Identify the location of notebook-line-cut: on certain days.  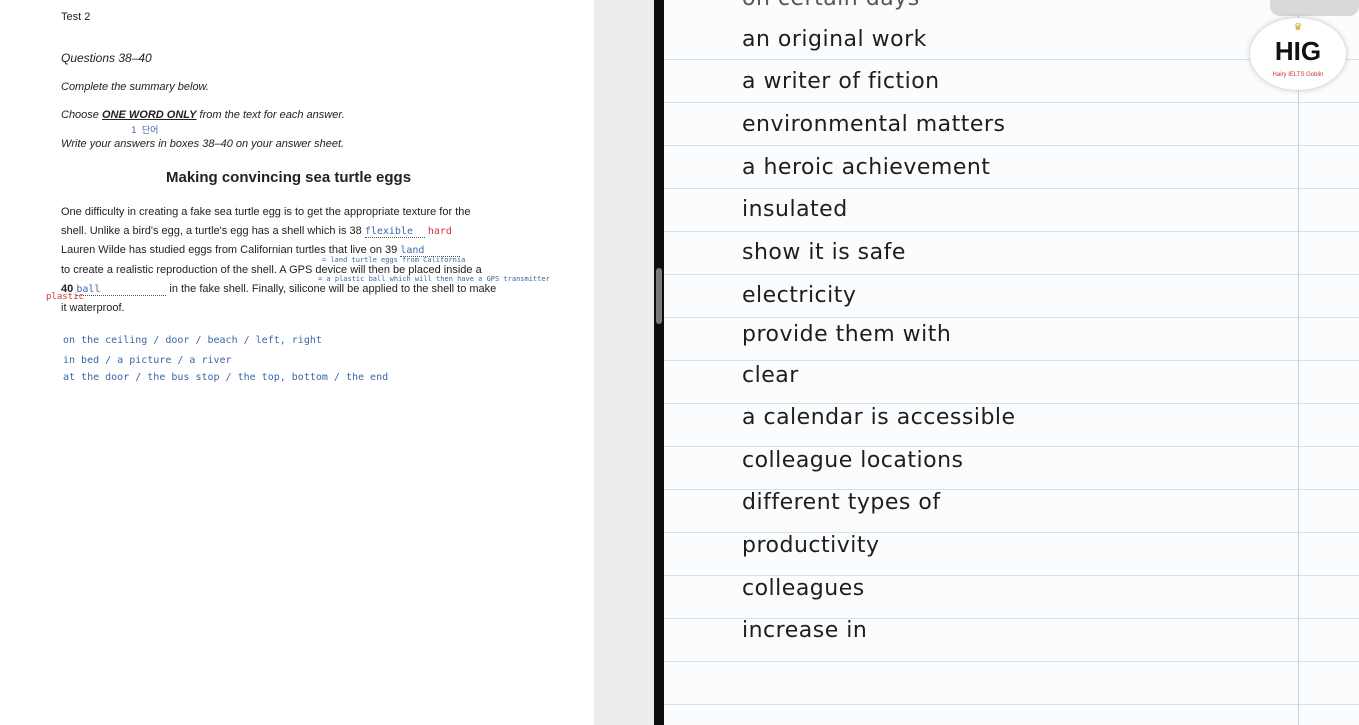
(831, 5).